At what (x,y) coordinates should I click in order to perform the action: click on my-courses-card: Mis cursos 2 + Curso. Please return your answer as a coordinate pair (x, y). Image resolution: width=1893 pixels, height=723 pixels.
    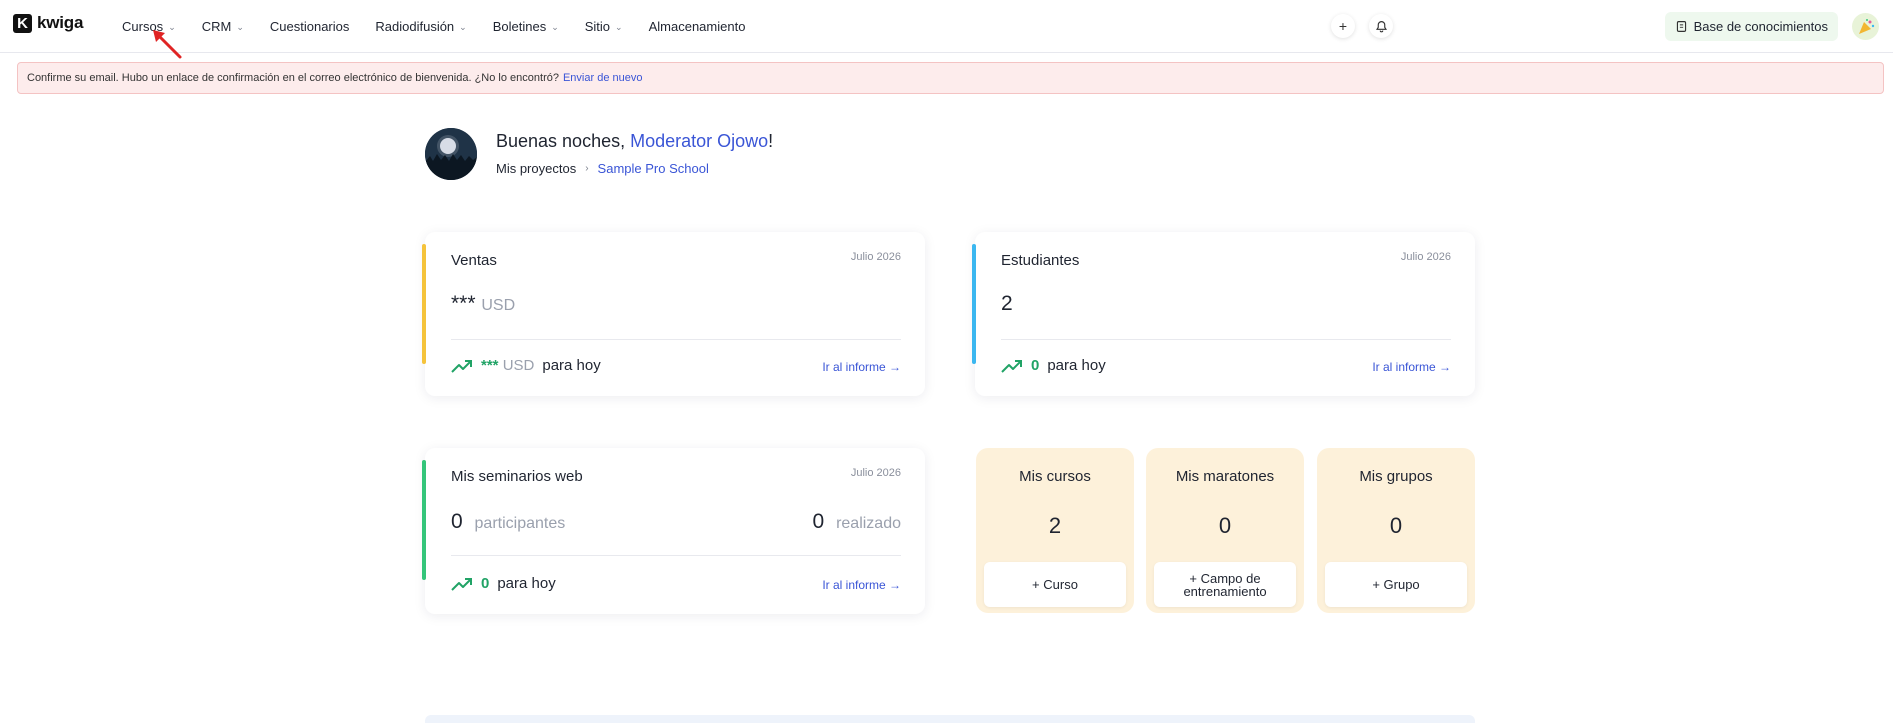
    Looking at the image, I should click on (1055, 530).